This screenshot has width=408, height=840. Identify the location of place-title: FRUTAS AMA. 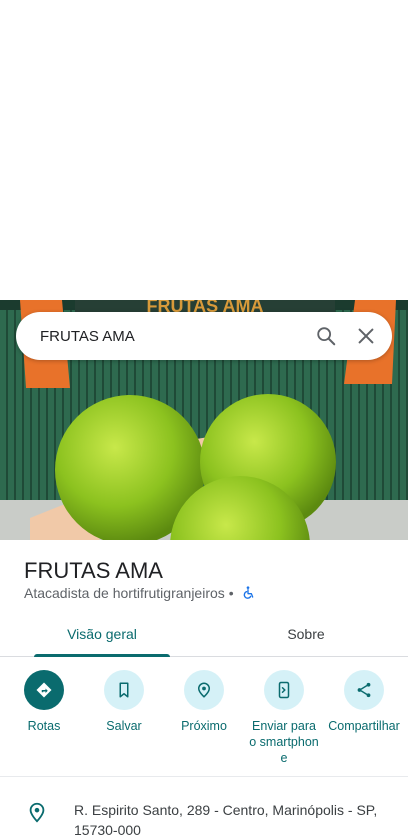
(93, 570).